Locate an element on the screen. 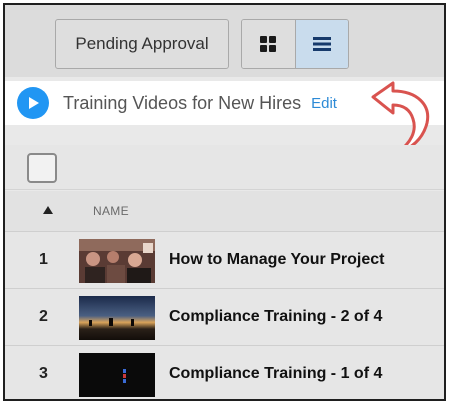 The width and height of the screenshot is (451, 406). list-icon is located at coordinates (321, 44).